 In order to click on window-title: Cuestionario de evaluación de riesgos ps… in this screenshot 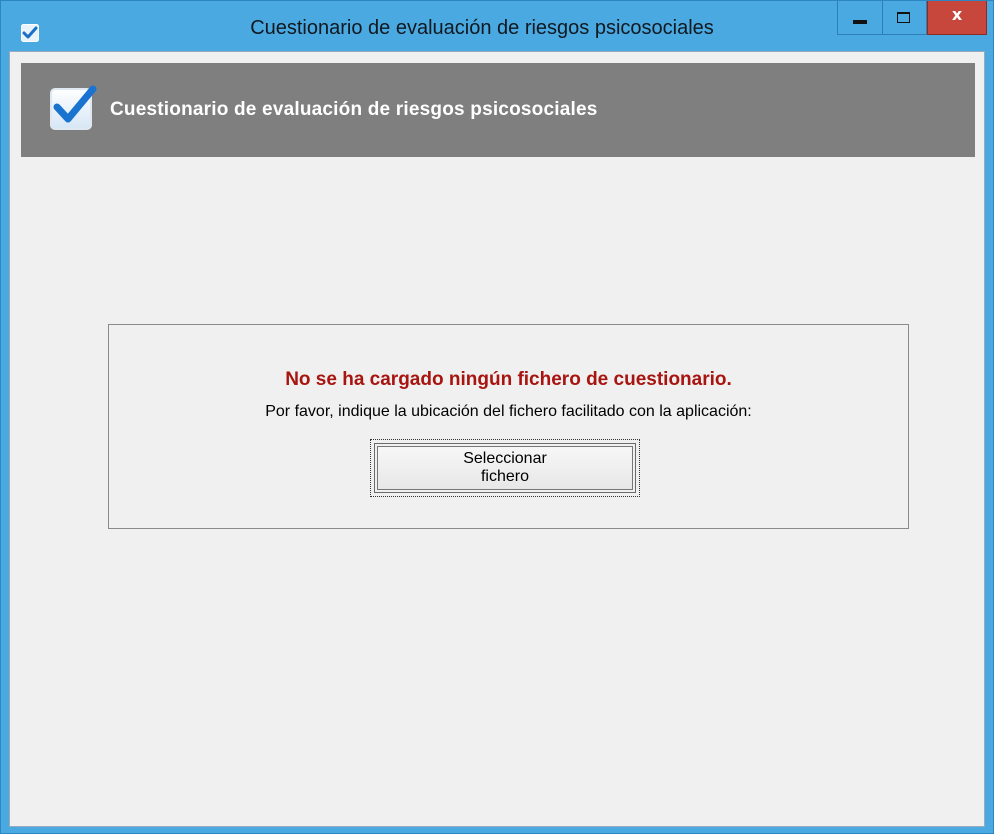, I will do `click(482, 28)`.